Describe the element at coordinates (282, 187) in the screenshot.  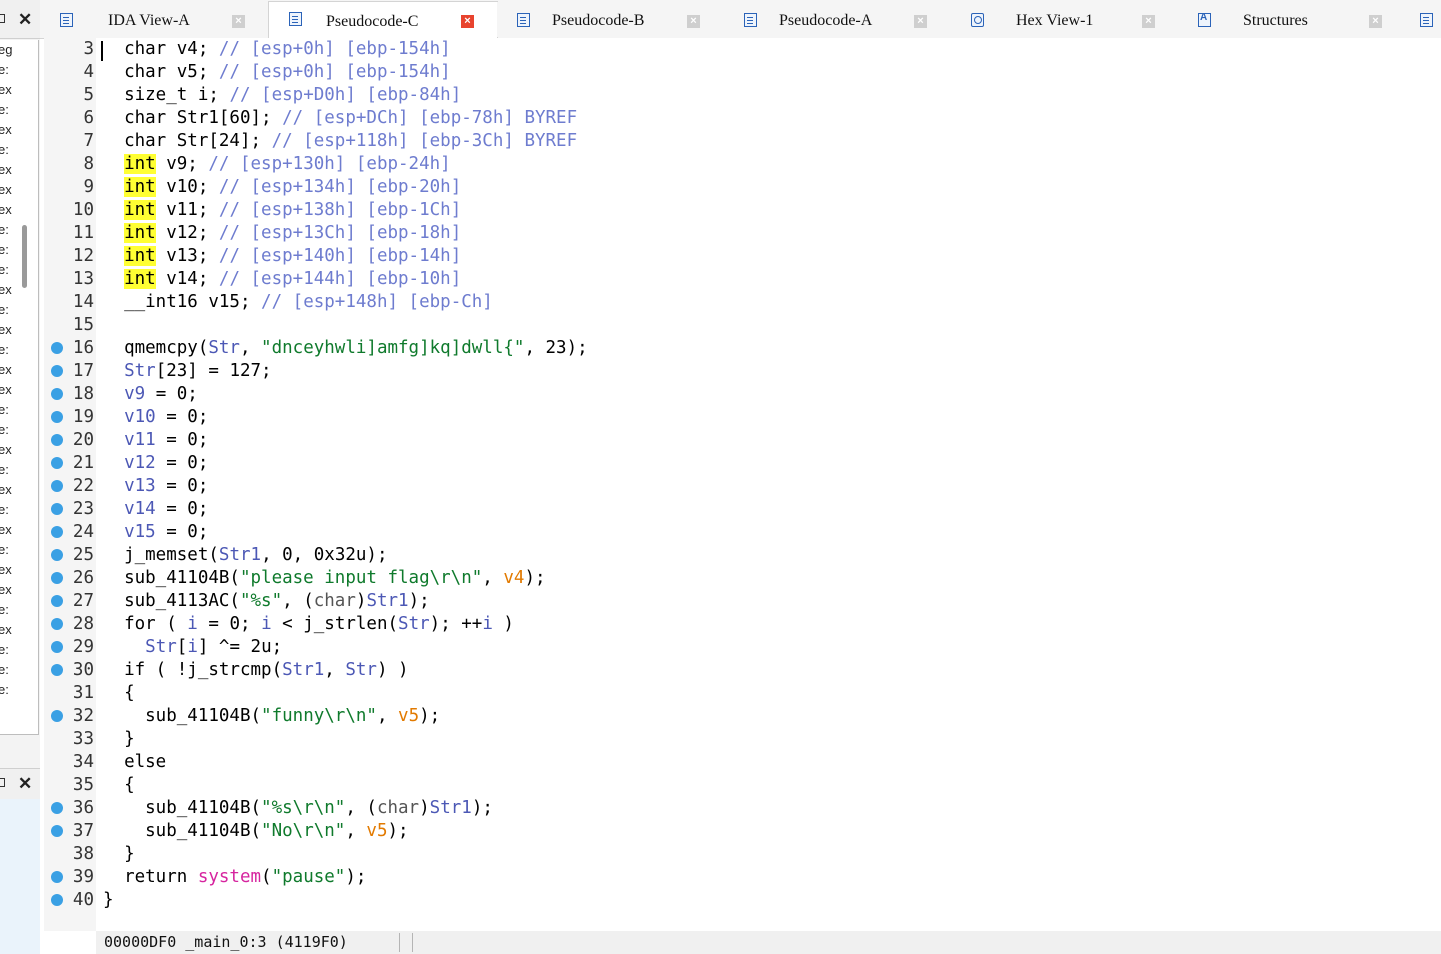
I see `code-text: int v10; // [esp+134h] [ebp-20h]` at that location.